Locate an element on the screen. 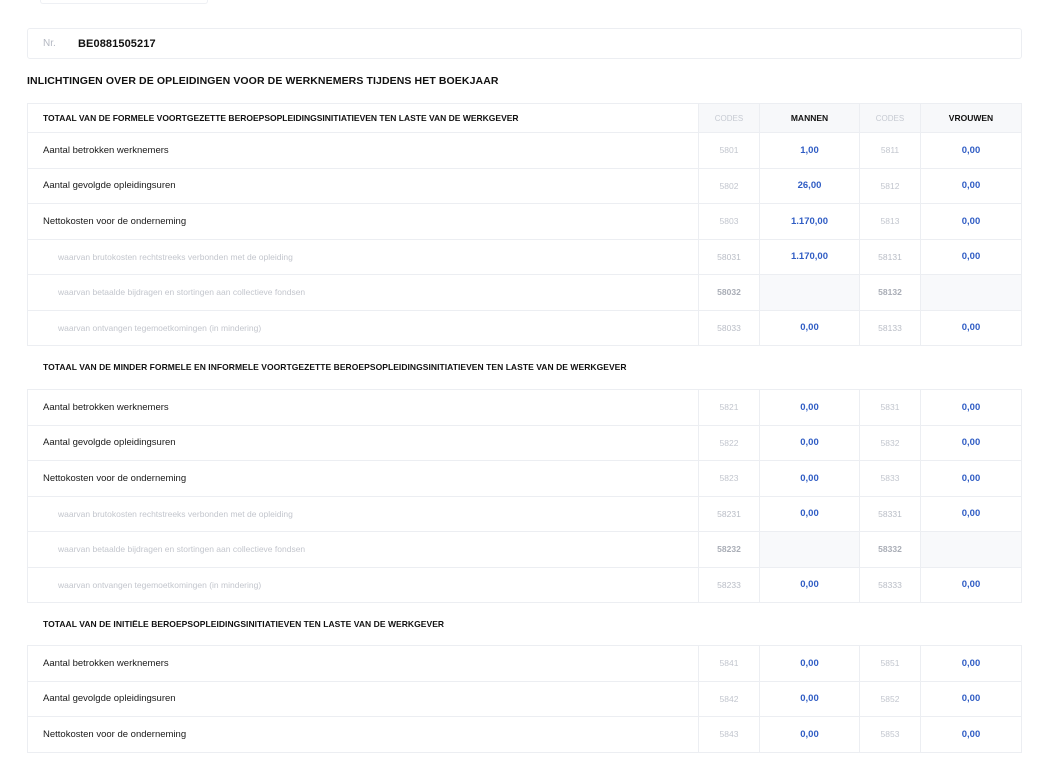  code-mannen: 58033 is located at coordinates (729, 327).